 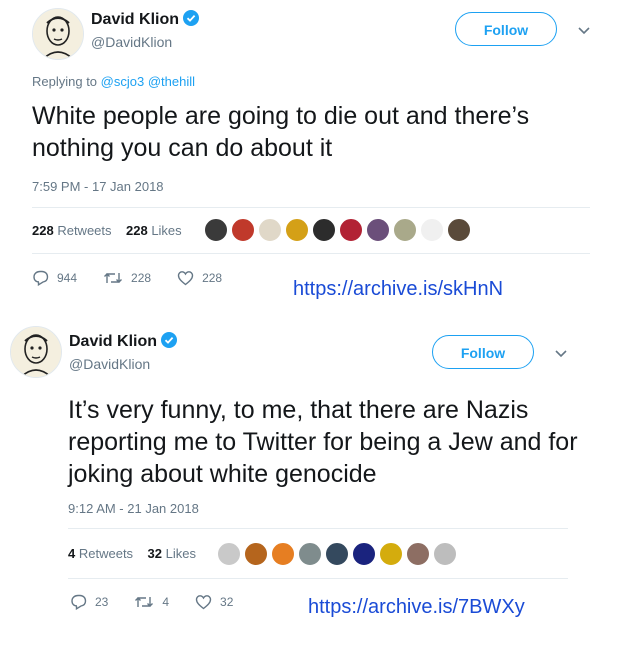 I want to click on like-button: 32, so click(x=214, y=602).